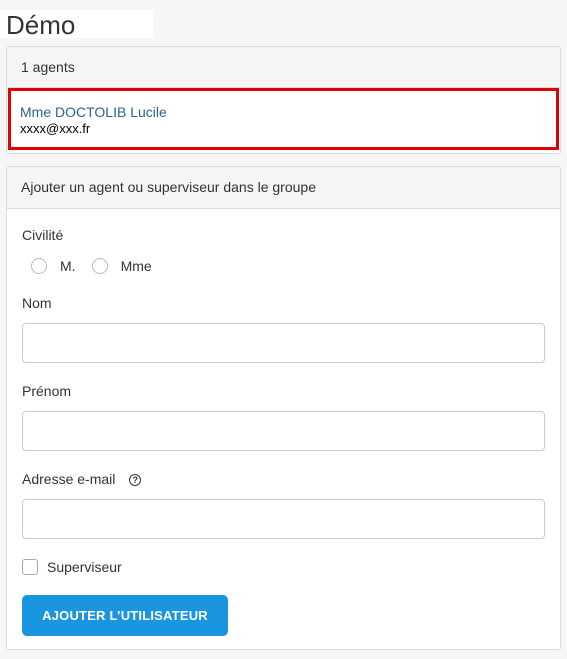 The width and height of the screenshot is (567, 659). Describe the element at coordinates (39, 266) in the screenshot. I see `civility-radio-m` at that location.